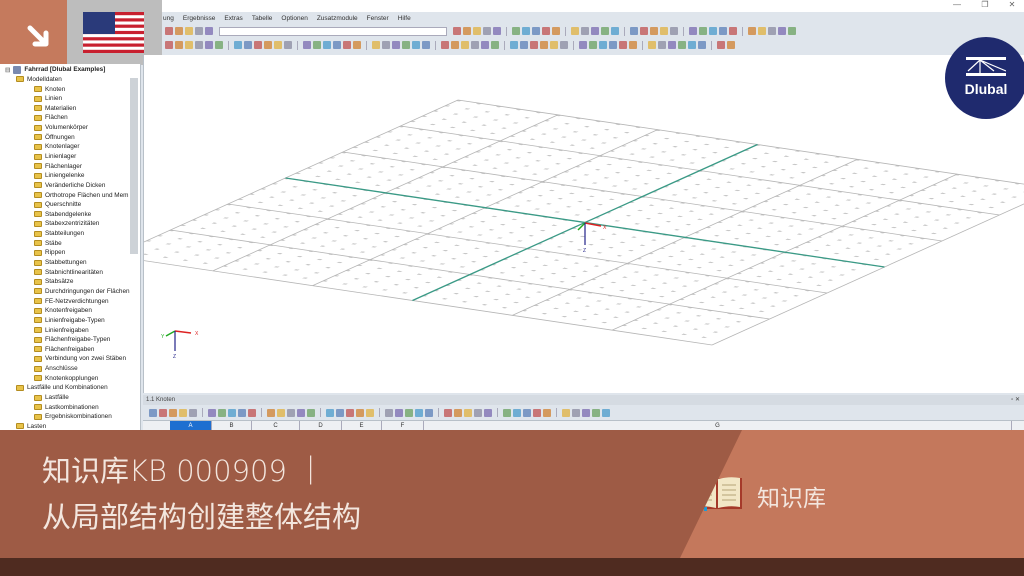  Describe the element at coordinates (81, 195) in the screenshot. I see `tree-item: Orthotrope Flächen und Mem` at that location.